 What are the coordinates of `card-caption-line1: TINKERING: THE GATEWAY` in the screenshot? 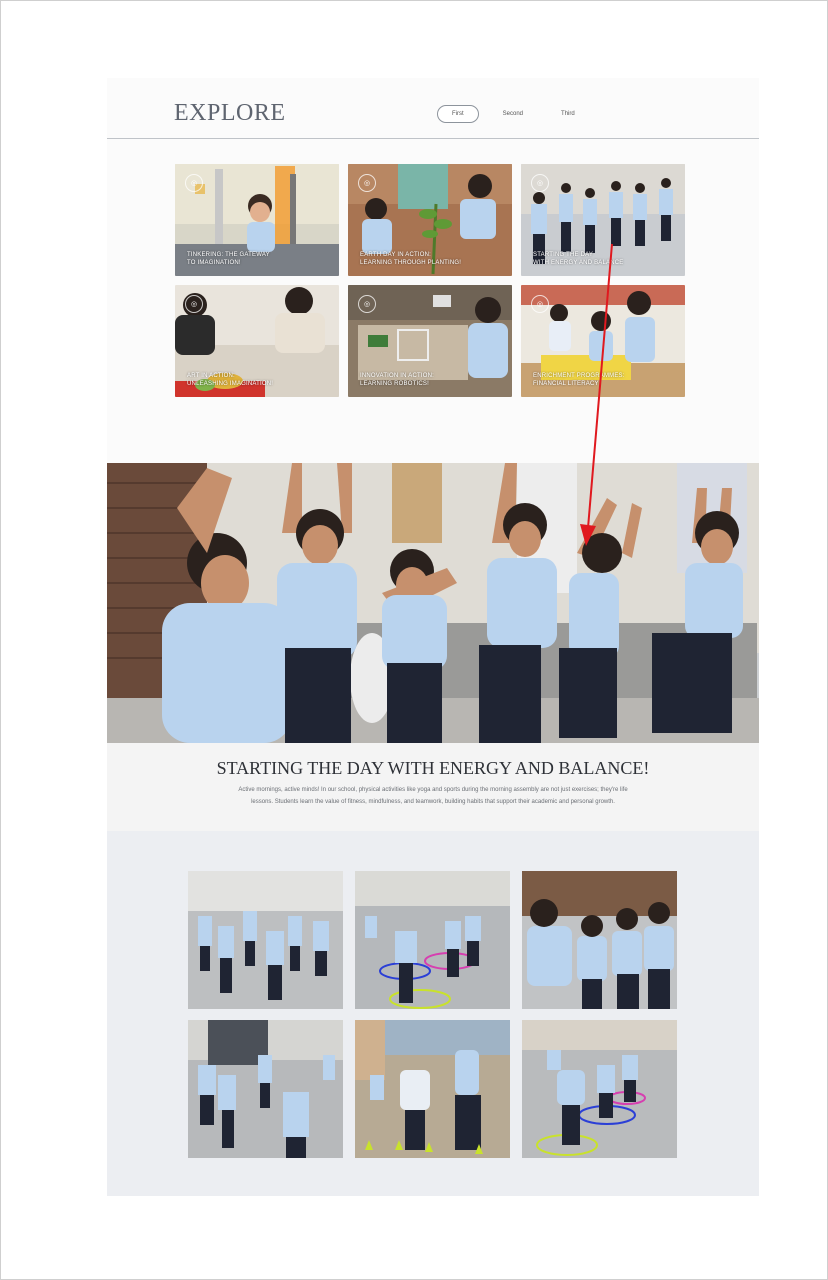 It's located at (228, 255).